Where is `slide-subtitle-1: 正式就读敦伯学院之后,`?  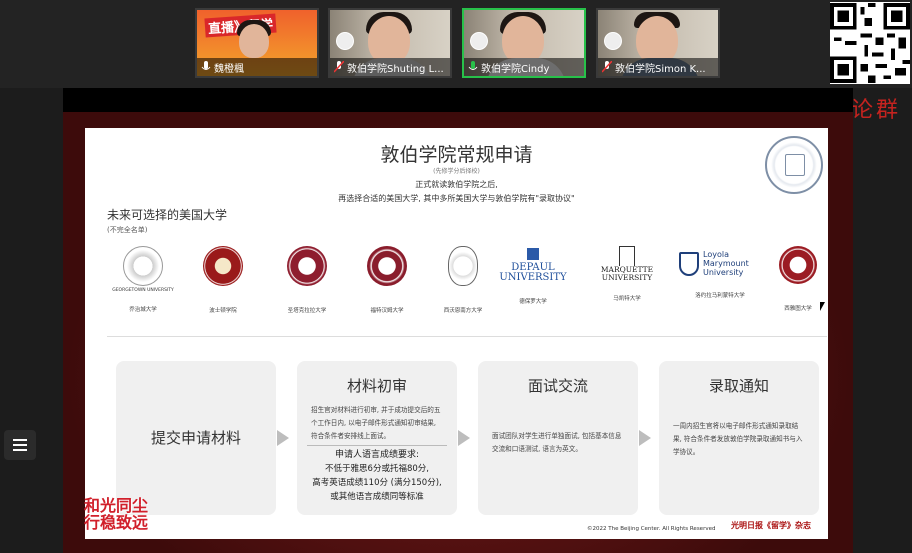
slide-subtitle-1: 正式就读敦伯学院之后, is located at coordinates (456, 184).